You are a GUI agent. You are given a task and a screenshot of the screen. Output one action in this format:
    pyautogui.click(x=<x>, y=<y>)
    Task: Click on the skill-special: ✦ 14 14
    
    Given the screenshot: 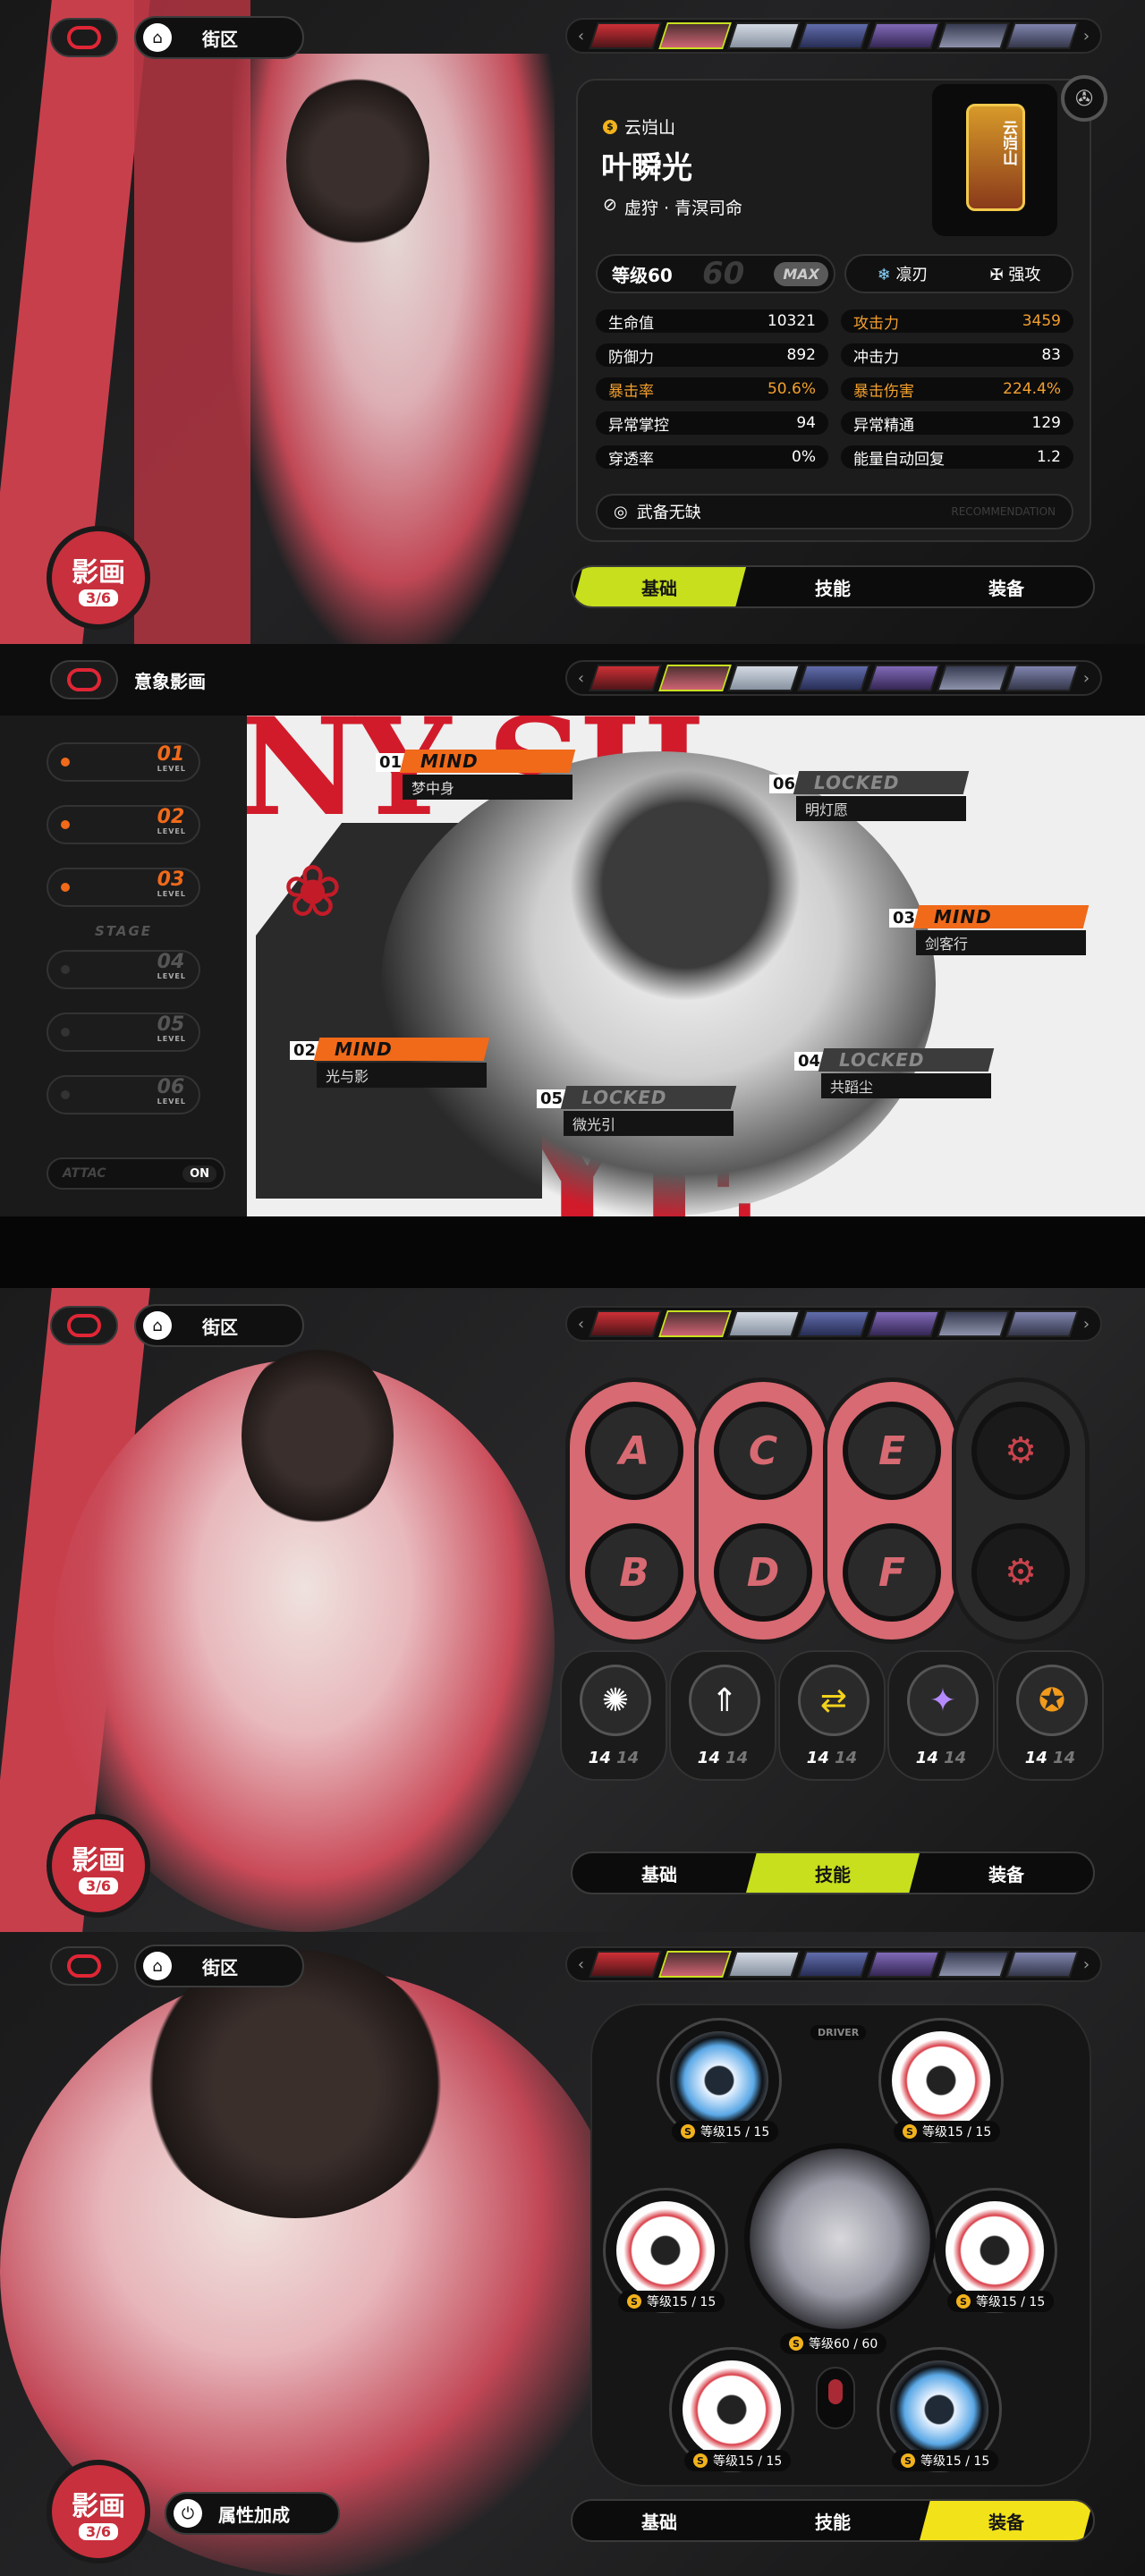 What is the action you would take?
    pyautogui.click(x=941, y=1715)
    